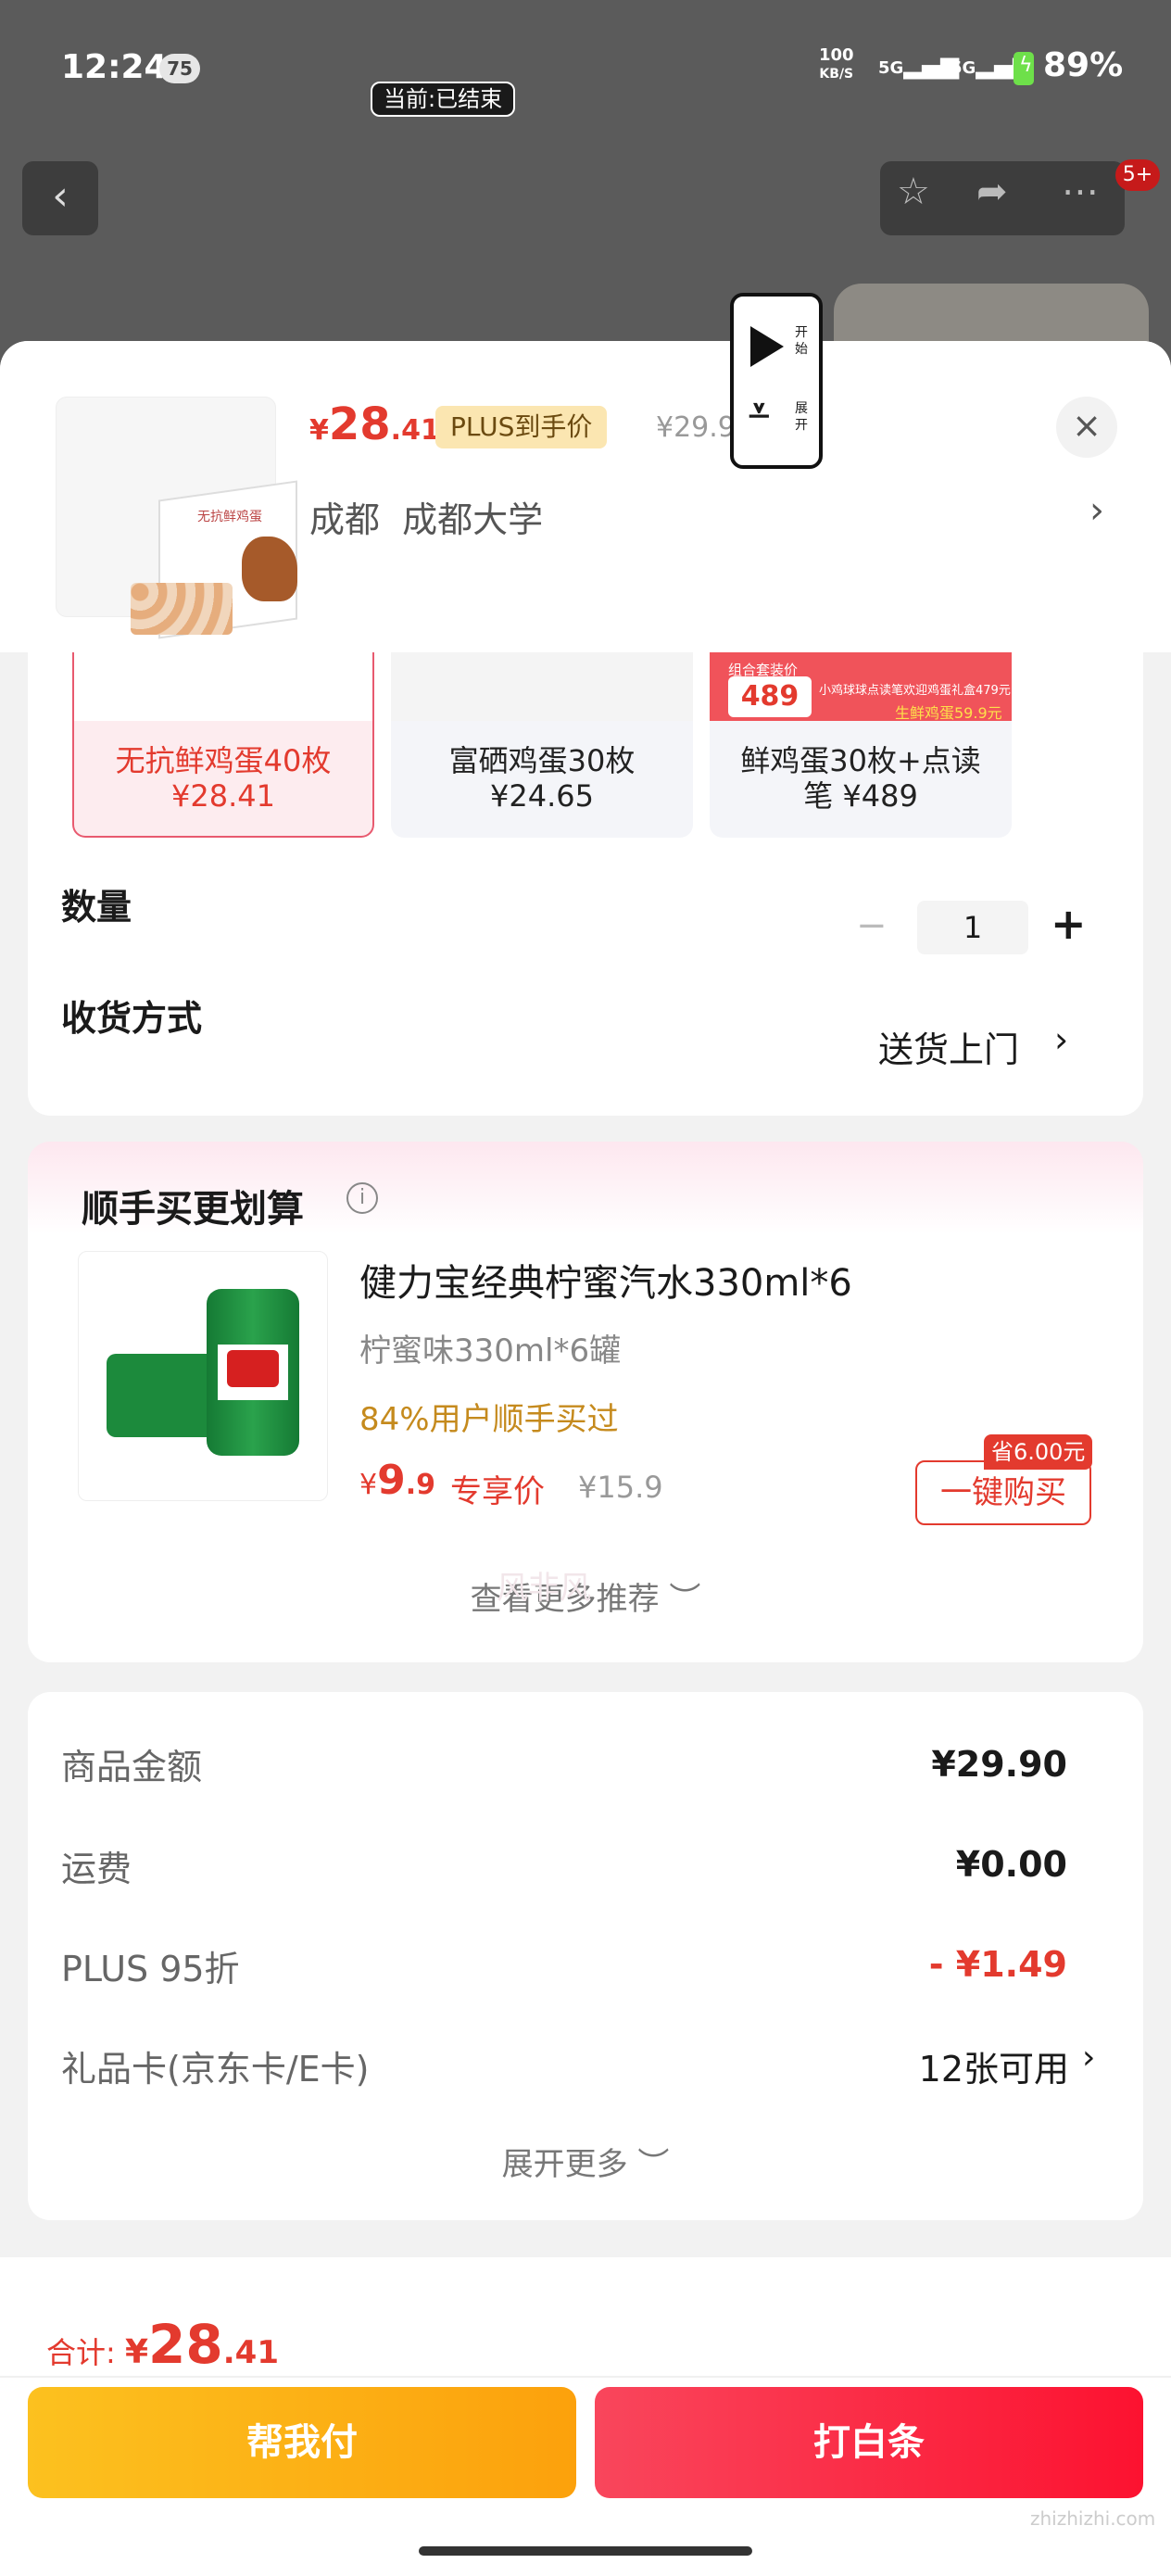  Describe the element at coordinates (397, 1481) in the screenshot. I see `drink-price: ¥9.9` at that location.